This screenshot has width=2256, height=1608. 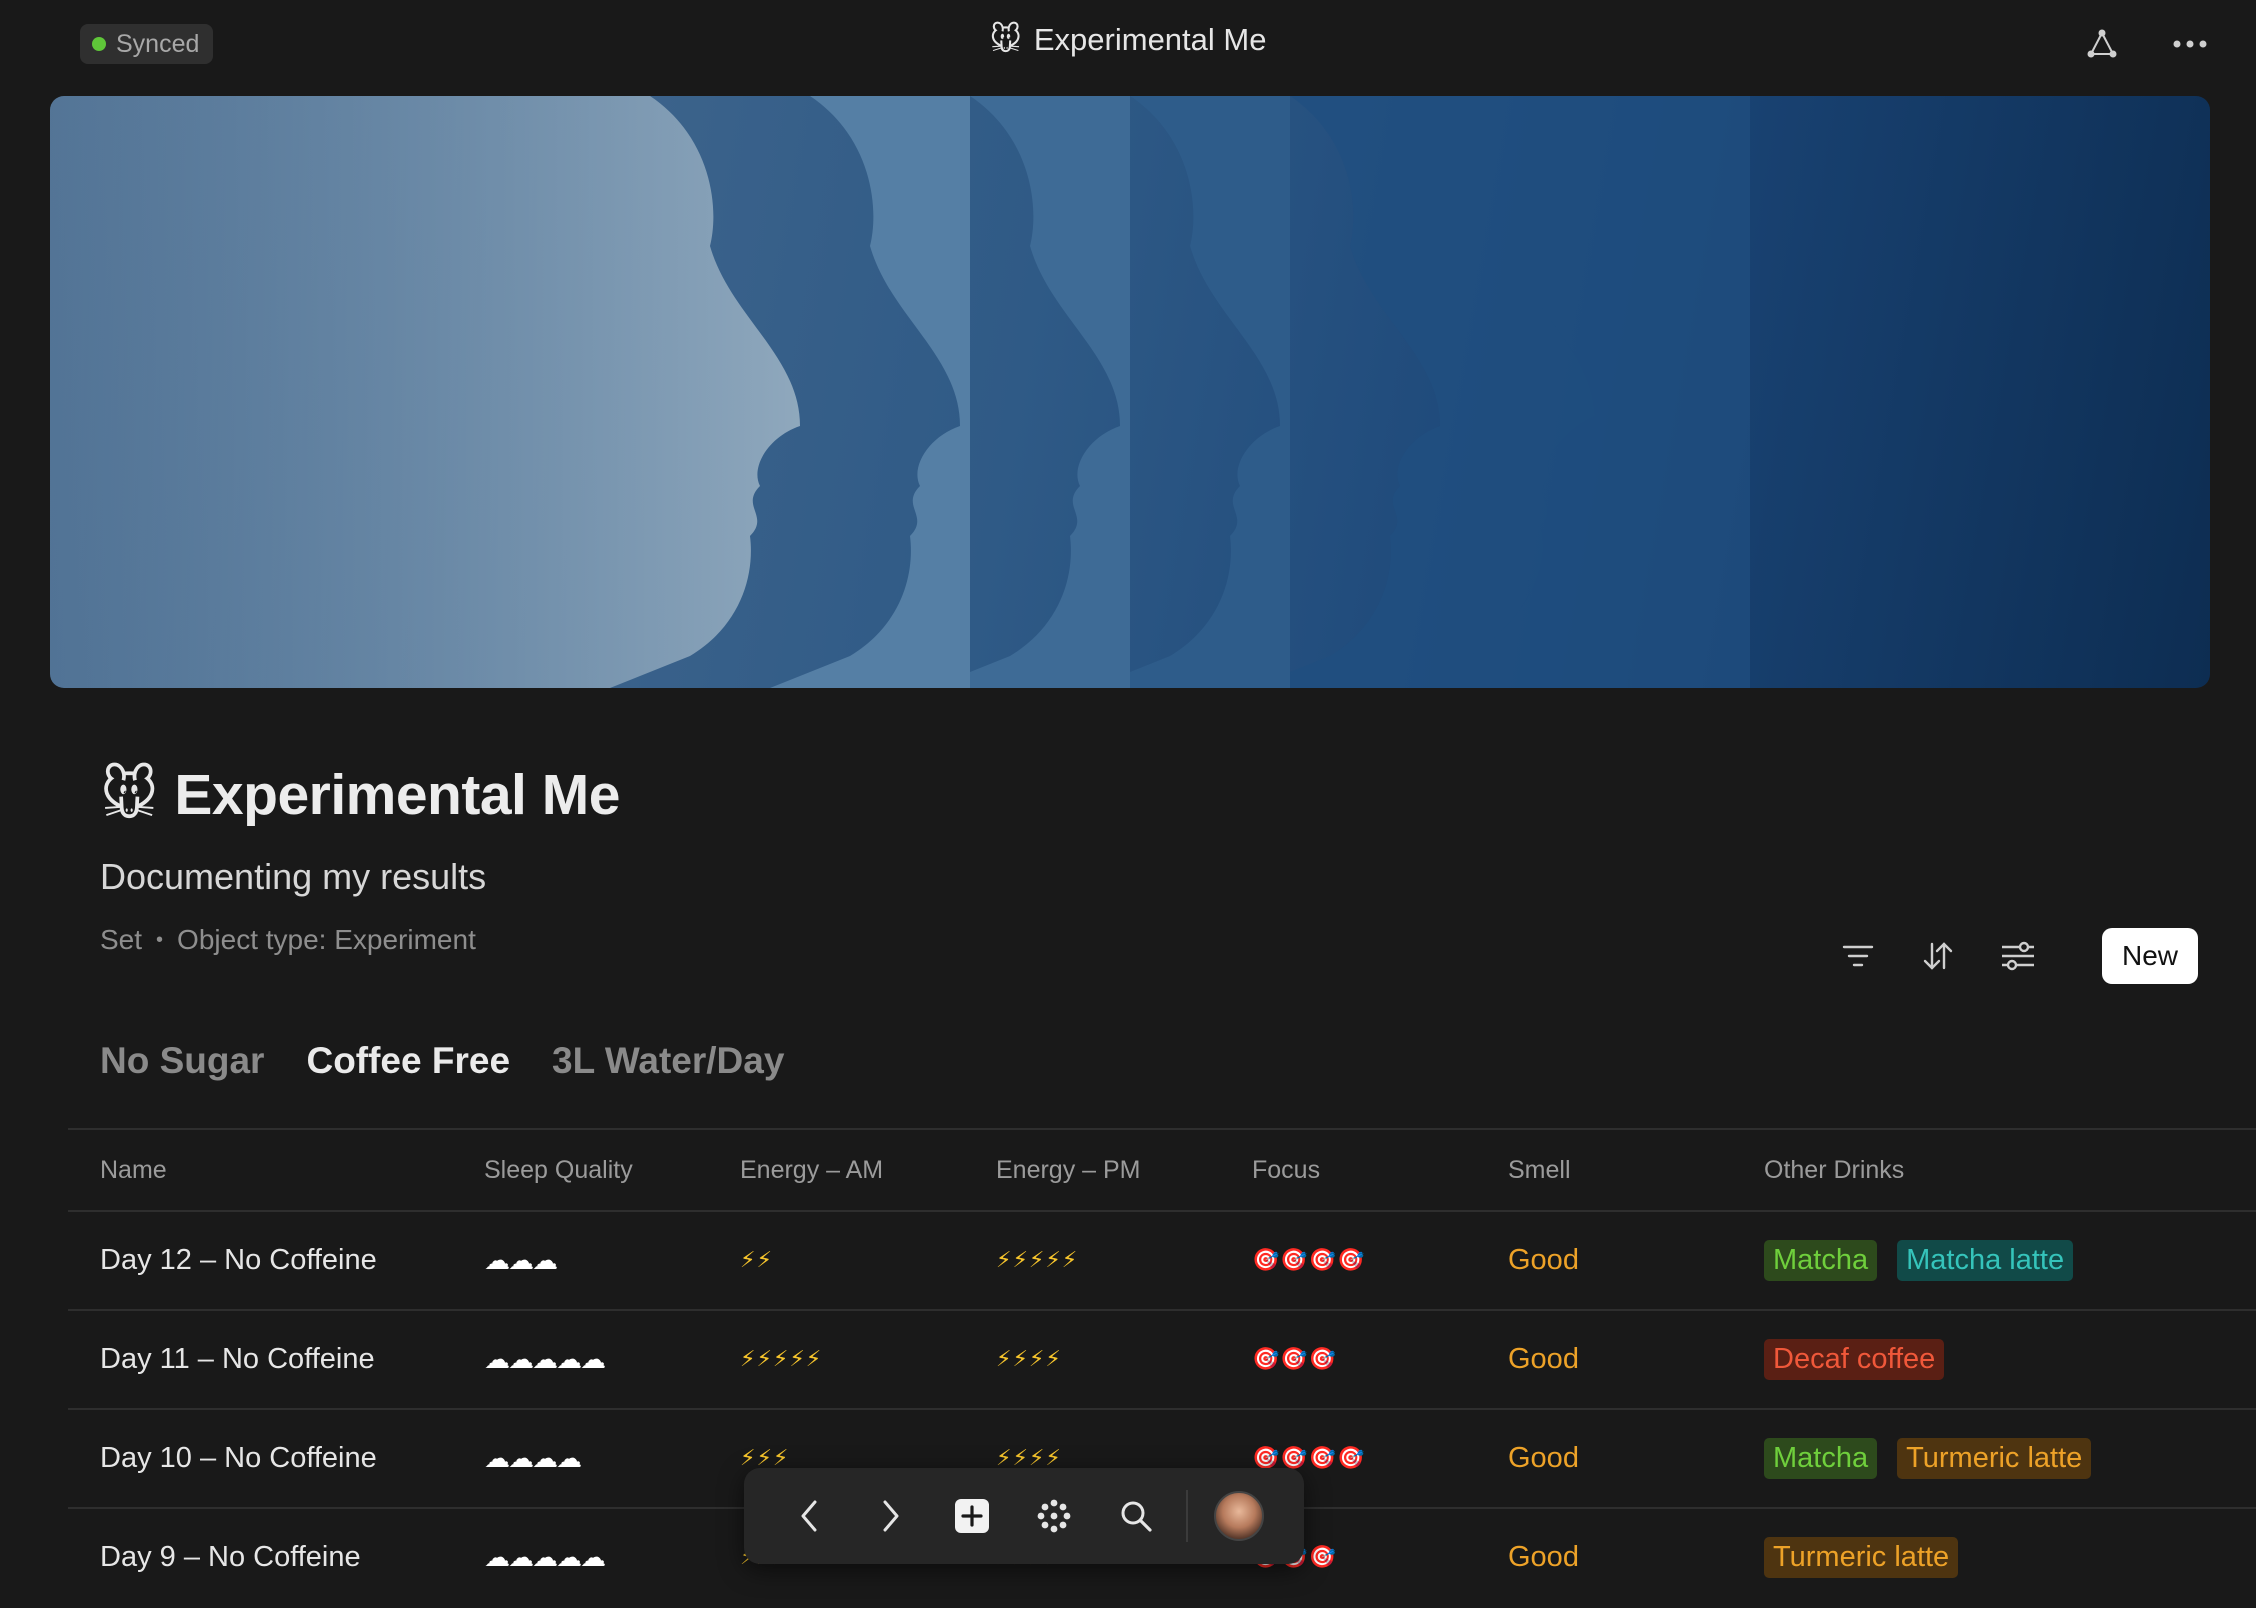 What do you see at coordinates (972, 1516) in the screenshot?
I see `plus-icon` at bounding box center [972, 1516].